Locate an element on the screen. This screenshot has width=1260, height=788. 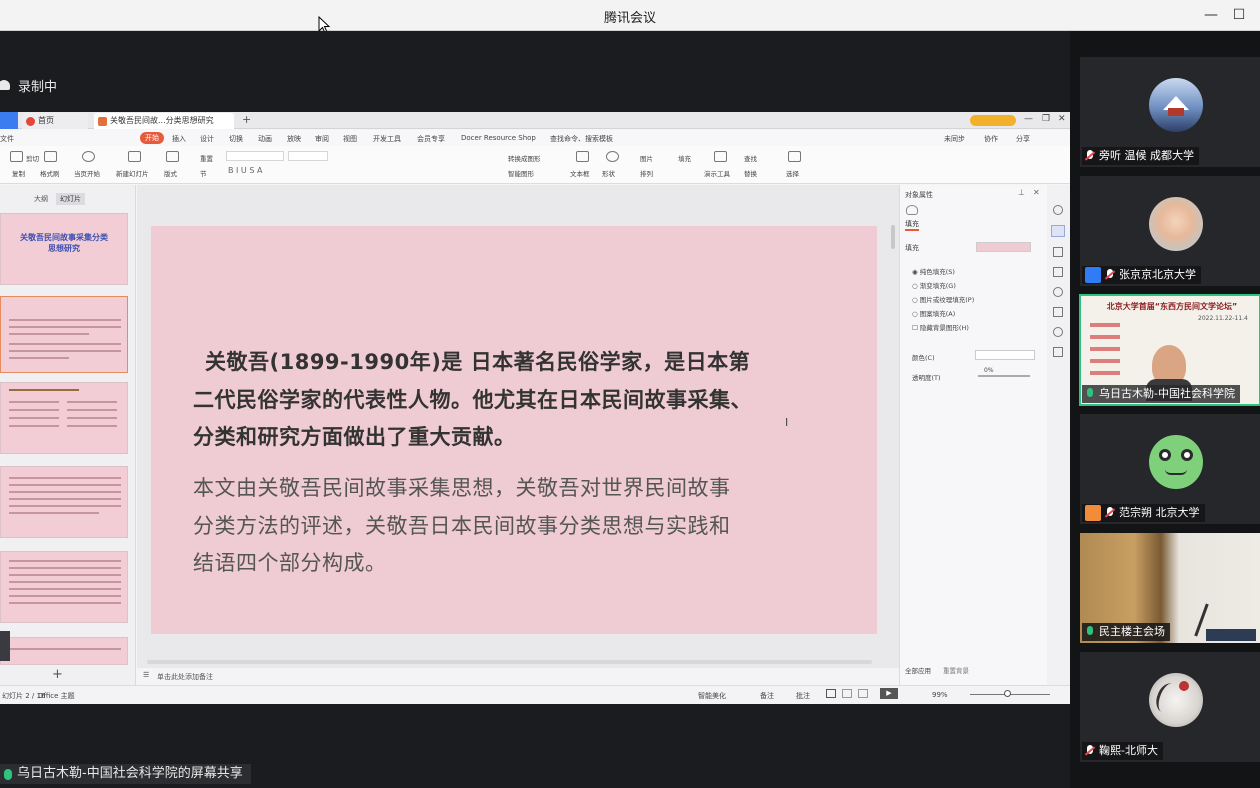
menu-slideshow: 放映 is located at coordinates (294, 139).